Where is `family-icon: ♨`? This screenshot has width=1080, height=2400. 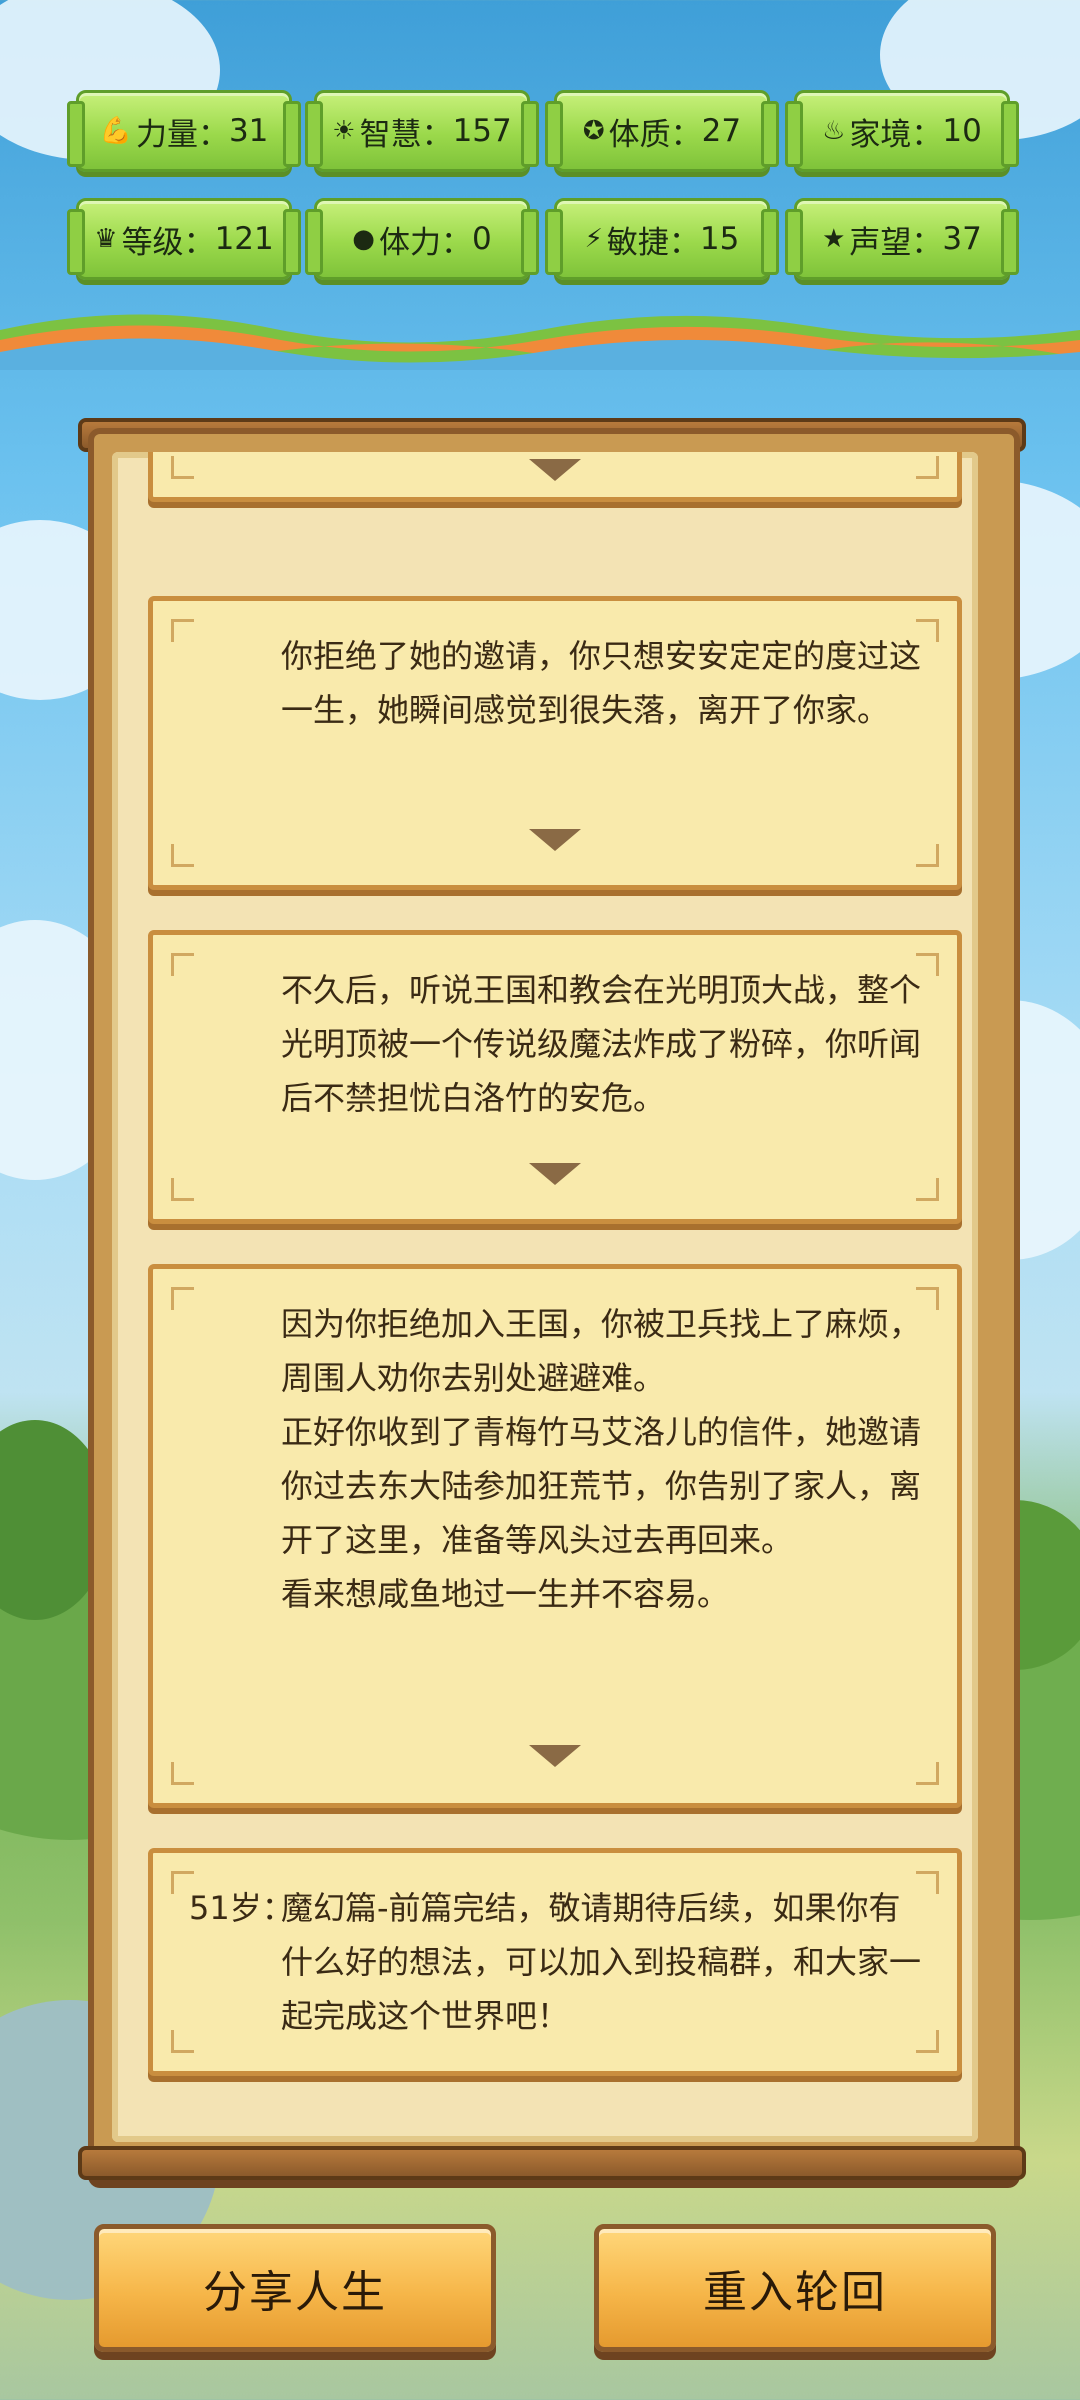 family-icon: ♨ is located at coordinates (834, 131).